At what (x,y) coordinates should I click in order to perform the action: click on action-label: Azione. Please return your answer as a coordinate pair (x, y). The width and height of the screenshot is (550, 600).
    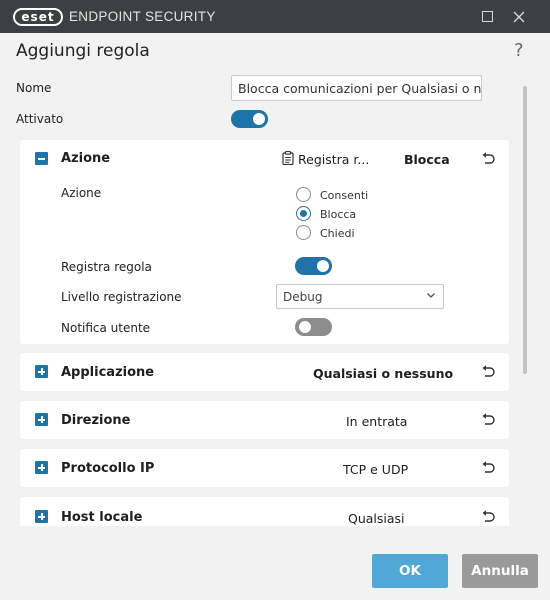
    Looking at the image, I should click on (81, 193).